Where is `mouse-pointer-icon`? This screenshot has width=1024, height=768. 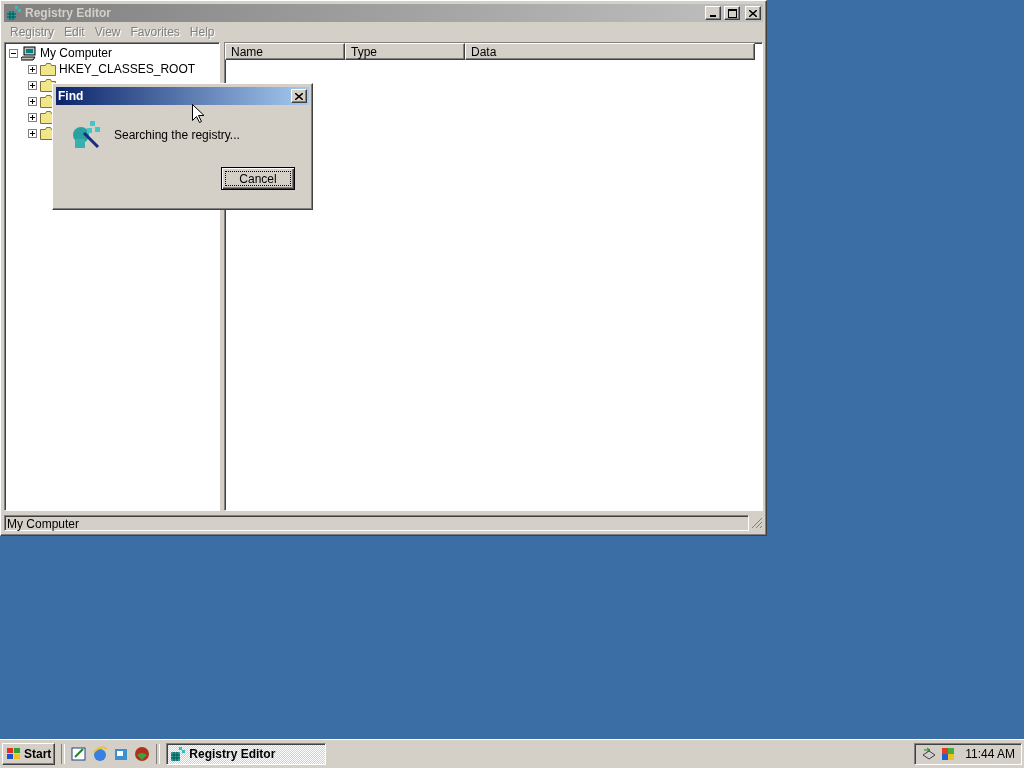 mouse-pointer-icon is located at coordinates (198, 114).